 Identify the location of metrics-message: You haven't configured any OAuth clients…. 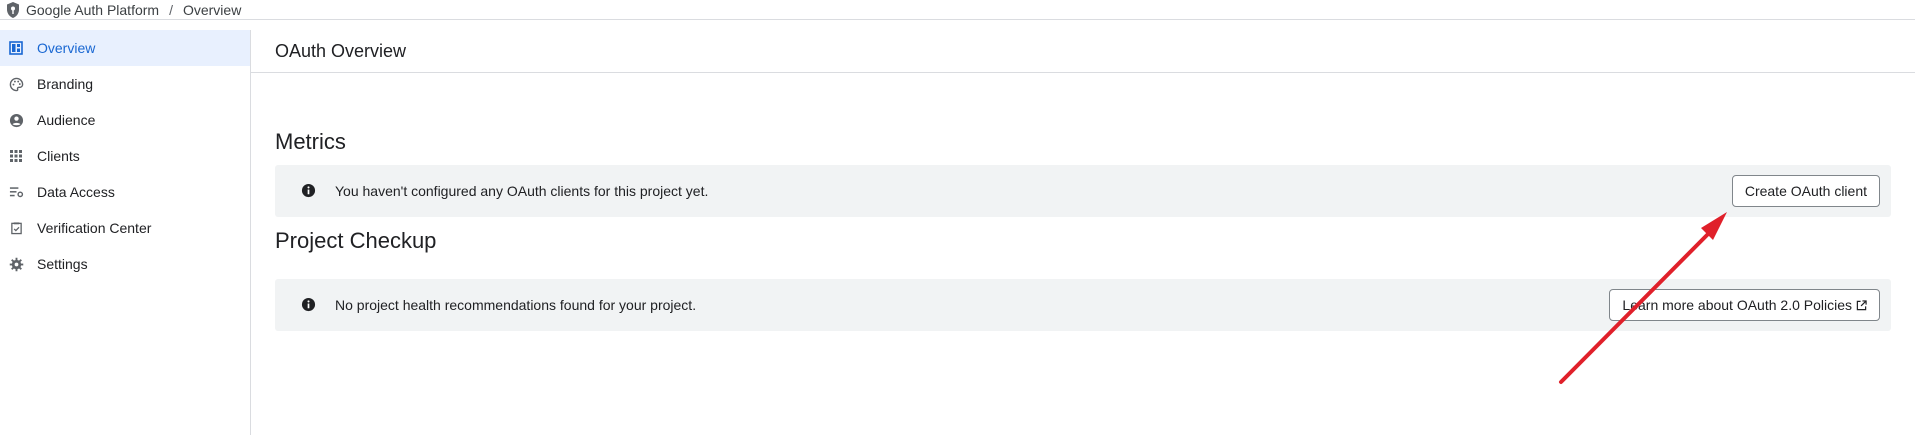
(522, 191).